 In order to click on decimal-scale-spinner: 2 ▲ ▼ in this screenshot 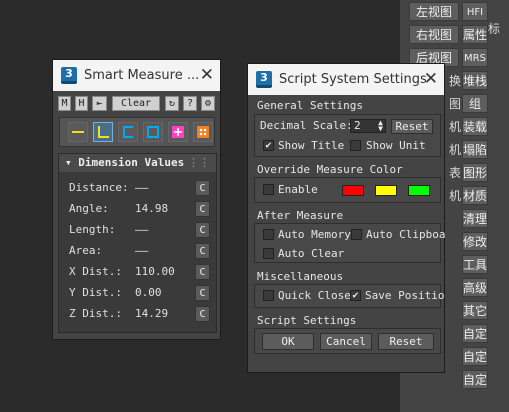, I will do `click(368, 126)`.